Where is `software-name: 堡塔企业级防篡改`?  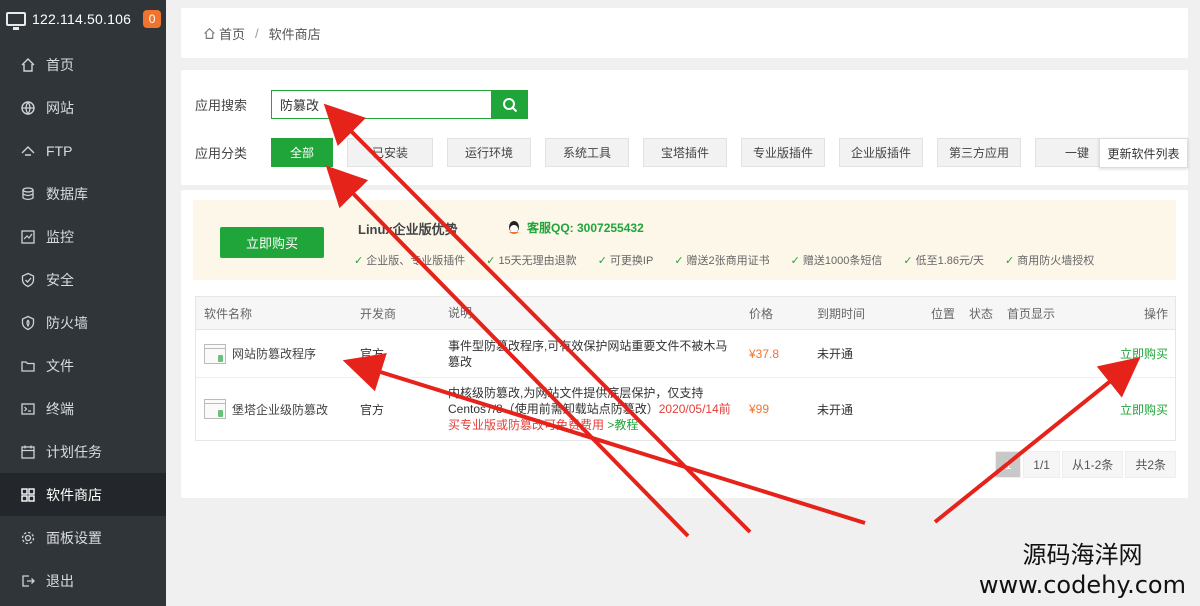 software-name: 堡塔企业级防篡改 is located at coordinates (266, 409).